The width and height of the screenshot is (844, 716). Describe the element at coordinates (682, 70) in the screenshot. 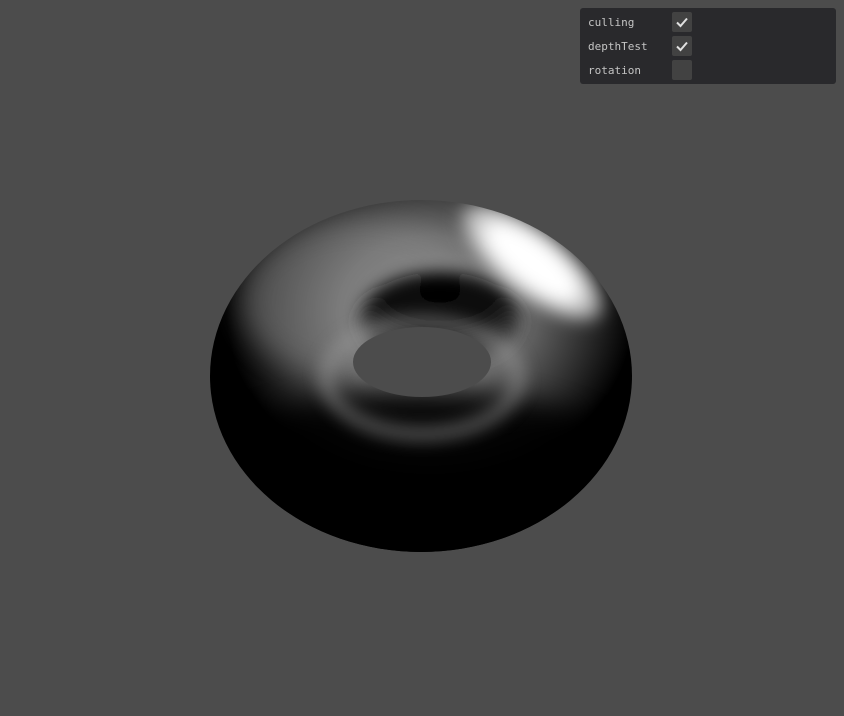

I see `rotation-checkbox` at that location.